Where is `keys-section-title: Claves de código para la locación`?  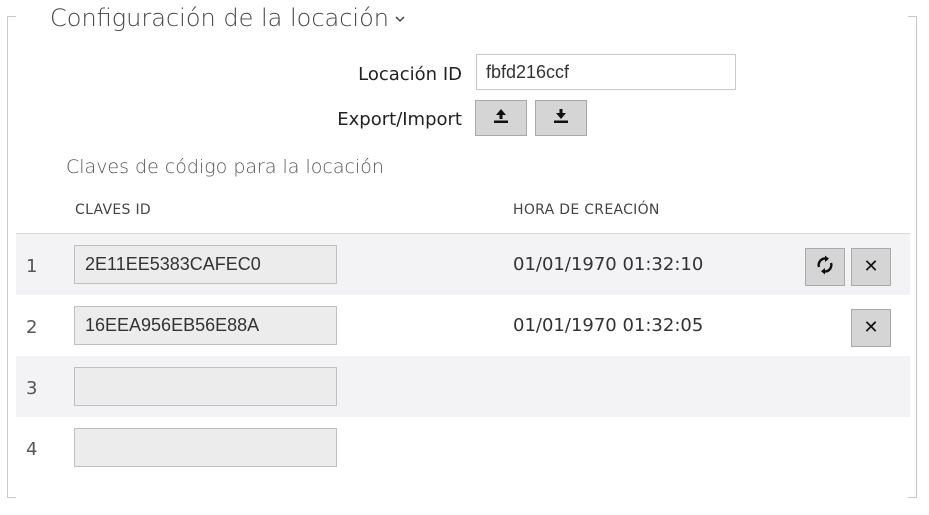
keys-section-title: Claves de código para la locación is located at coordinates (225, 167).